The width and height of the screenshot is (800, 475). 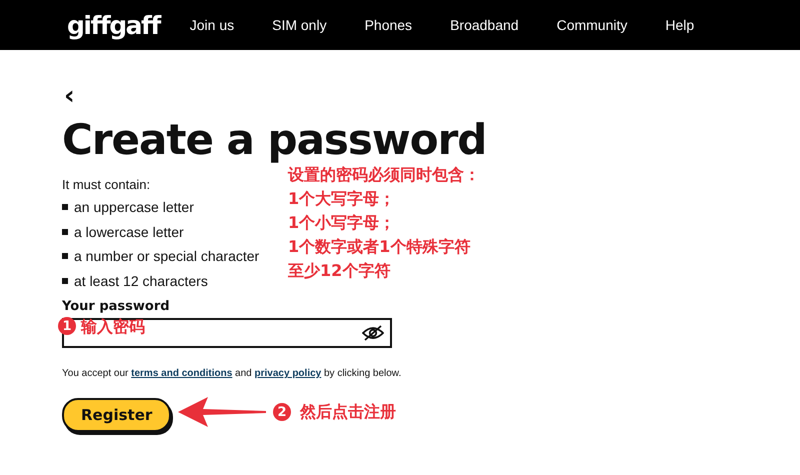 What do you see at coordinates (107, 184) in the screenshot?
I see `requirements-intro: It must contain:` at bounding box center [107, 184].